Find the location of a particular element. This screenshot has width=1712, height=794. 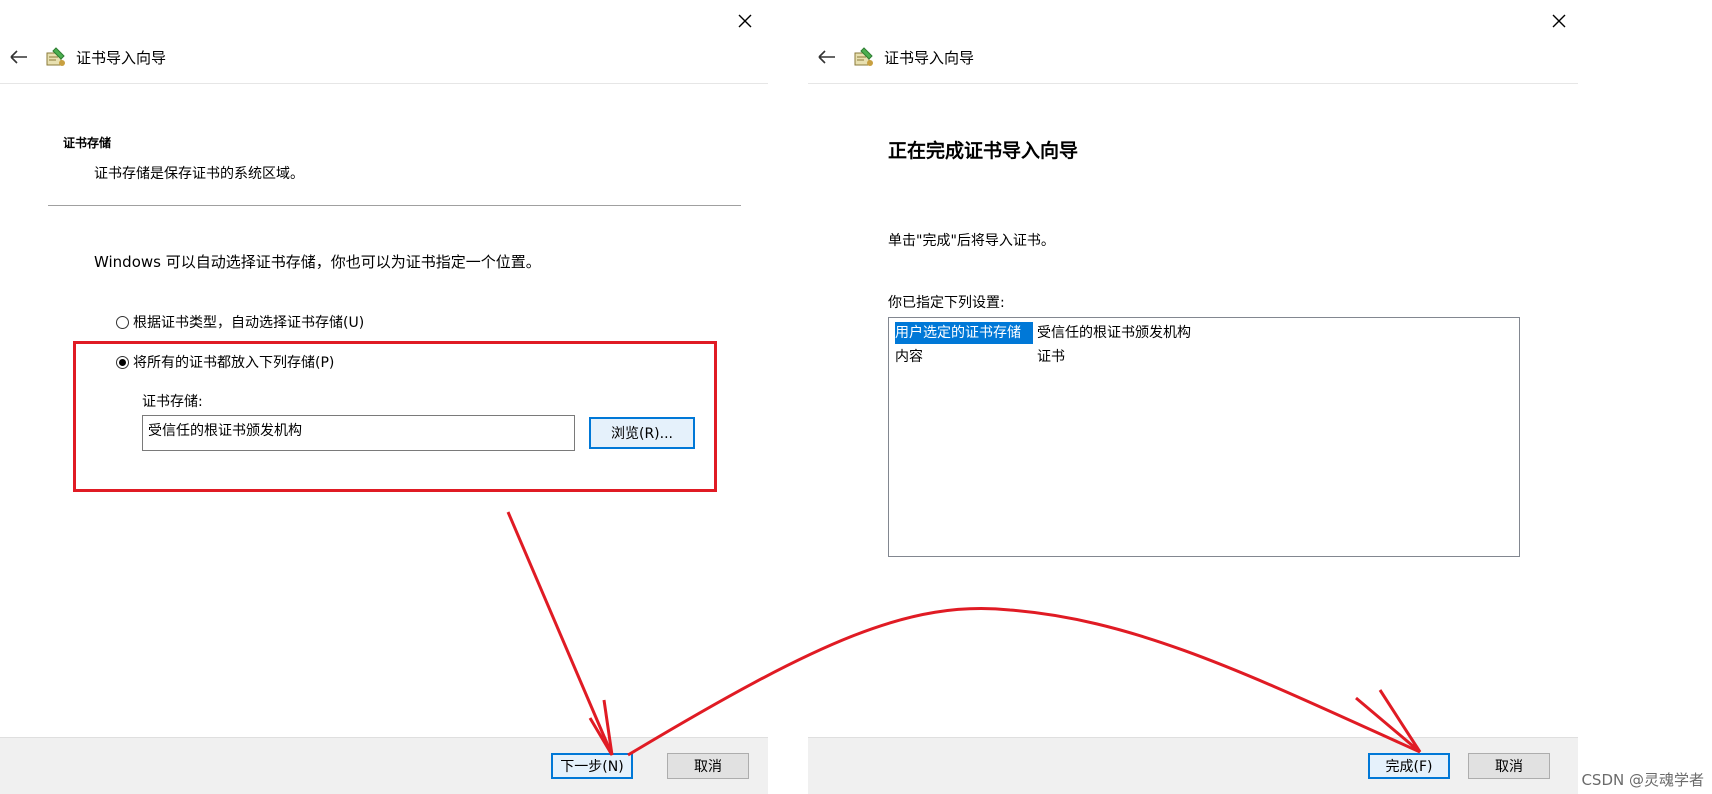

settings-list: 用户选定的证书存储 受信任的根证书颁发机构 内容 证书 is located at coordinates (1204, 437).